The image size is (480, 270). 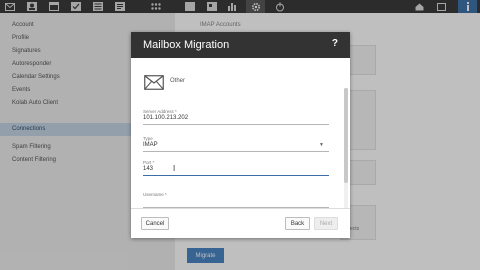 What do you see at coordinates (149, 162) in the screenshot?
I see `port-label: Port *` at bounding box center [149, 162].